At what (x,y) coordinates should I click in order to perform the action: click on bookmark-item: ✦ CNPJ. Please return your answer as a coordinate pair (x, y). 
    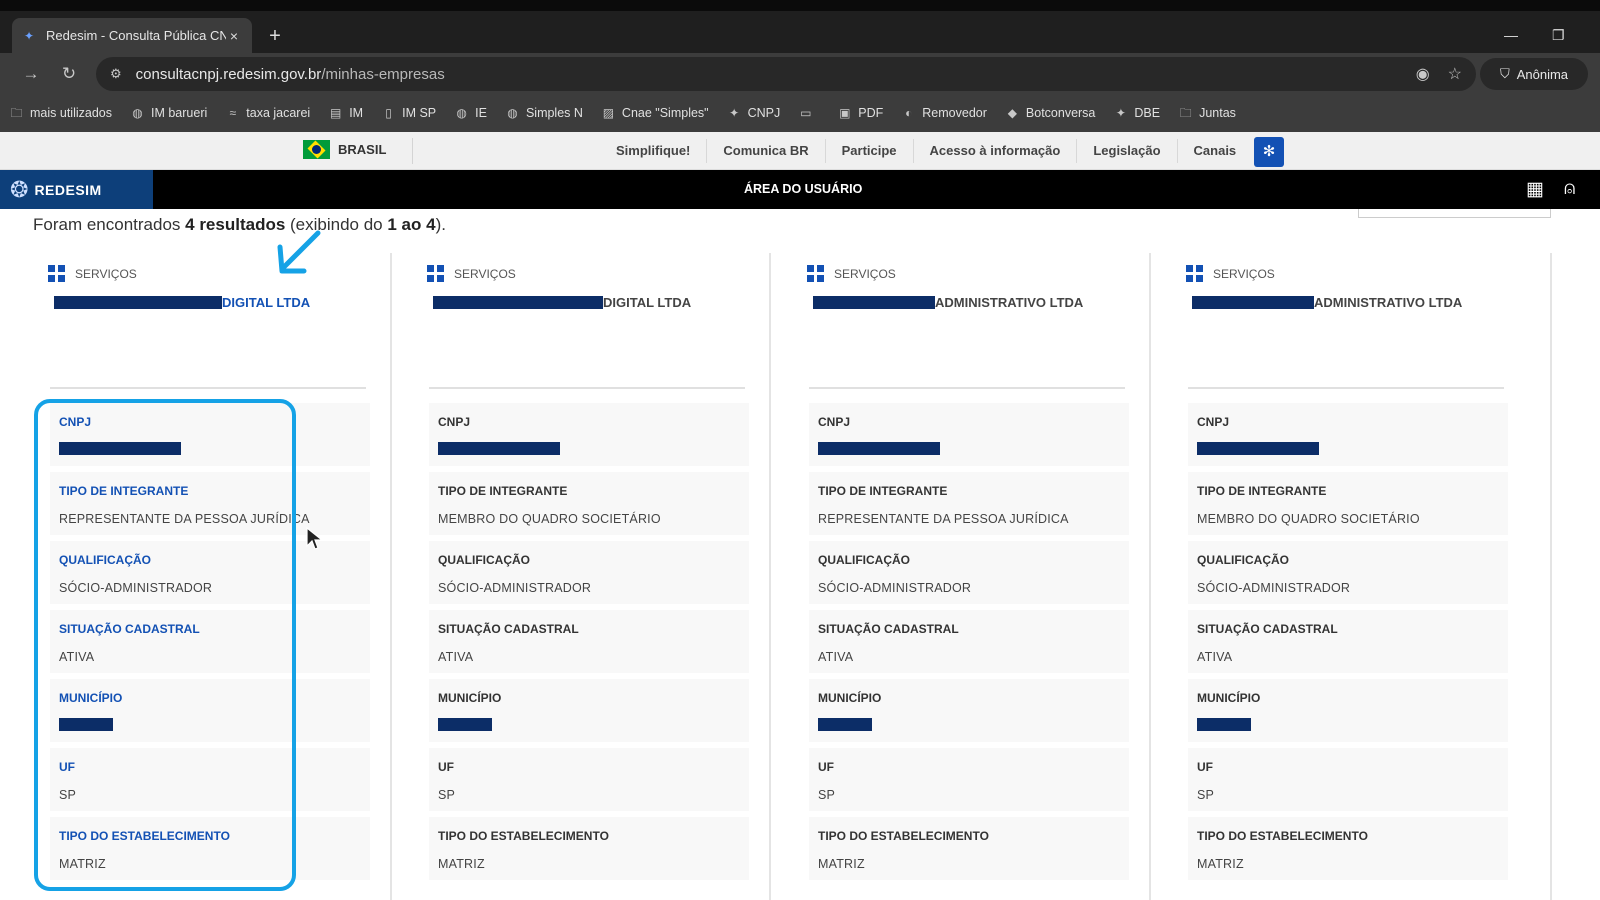
    Looking at the image, I should click on (754, 113).